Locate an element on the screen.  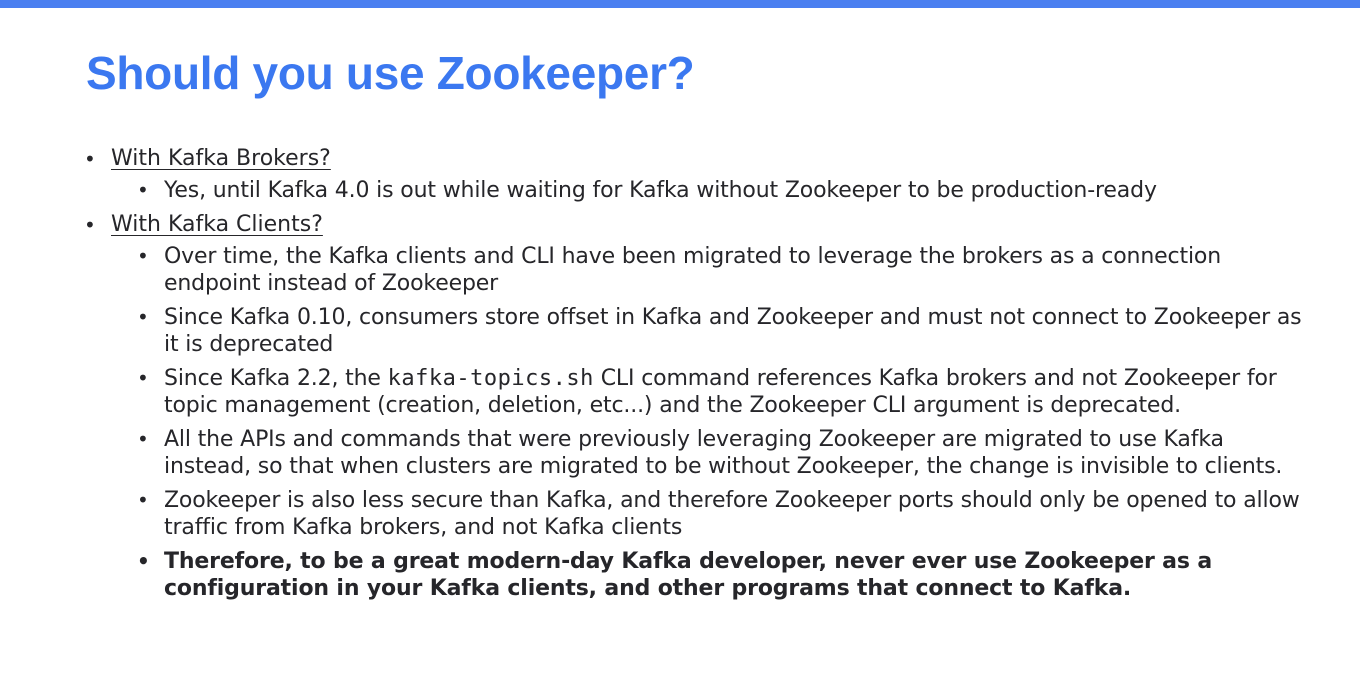
brokers-question: With Kafka Brokers? is located at coordinates (221, 158).